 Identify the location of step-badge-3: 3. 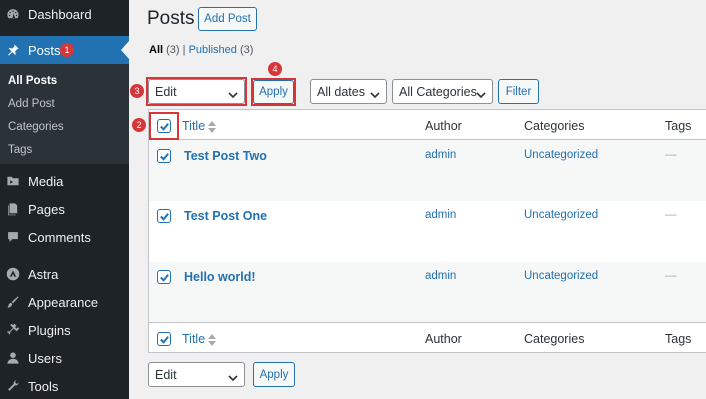
(137, 91).